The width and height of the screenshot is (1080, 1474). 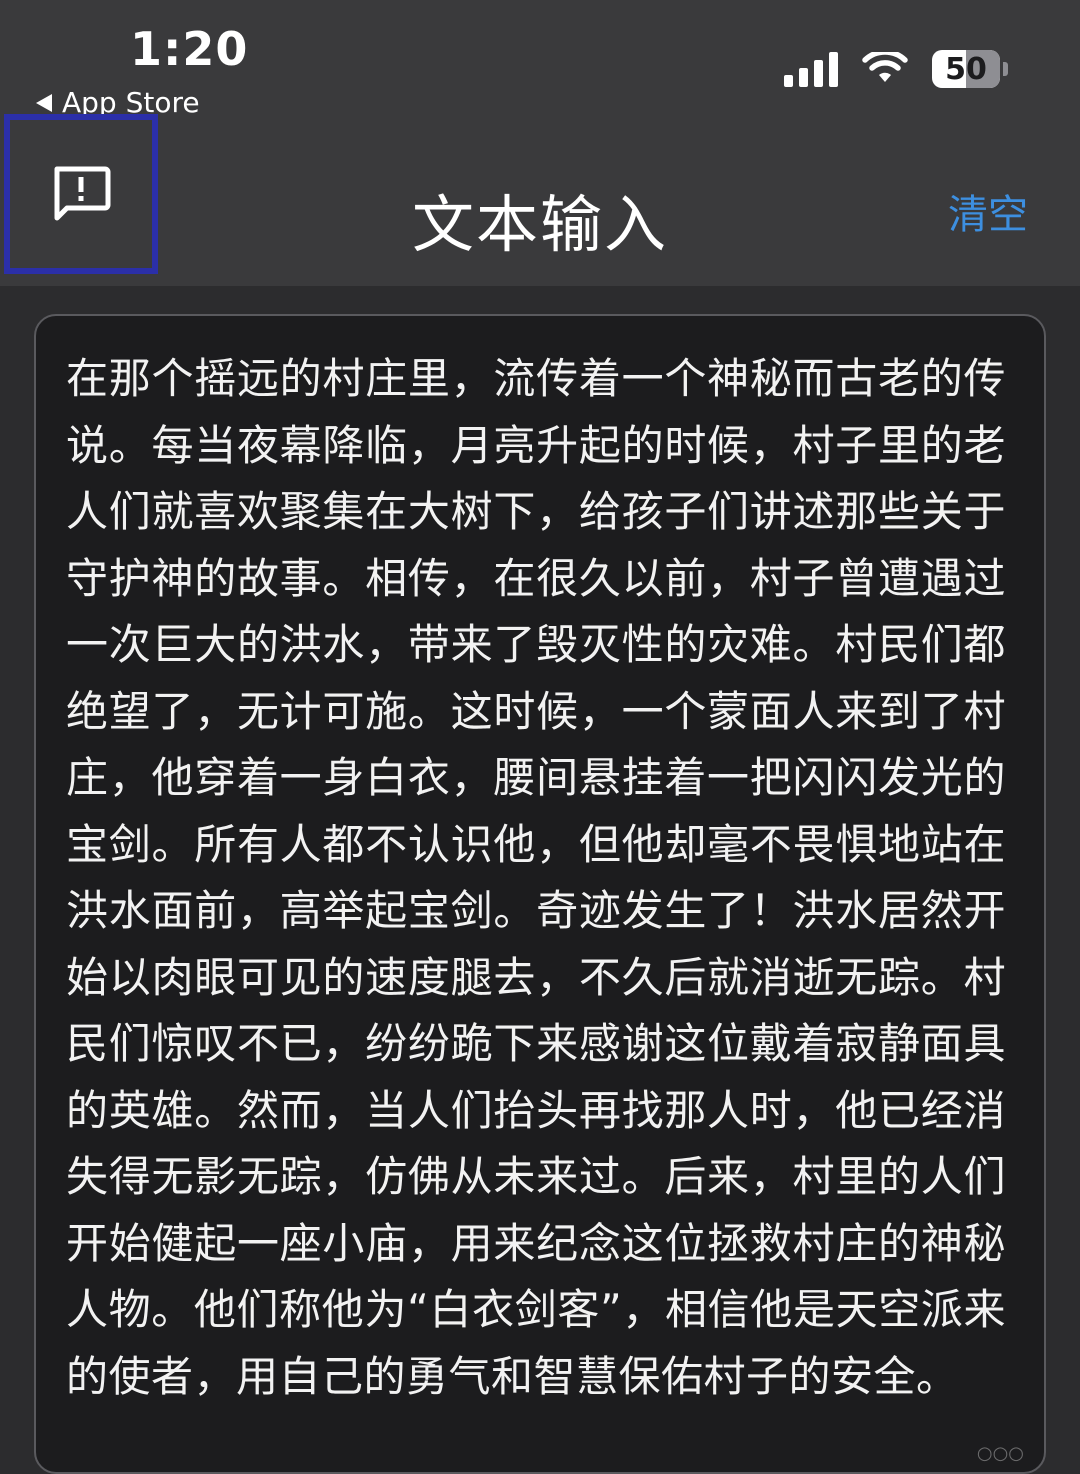 What do you see at coordinates (885, 67) in the screenshot?
I see `wifi-icon` at bounding box center [885, 67].